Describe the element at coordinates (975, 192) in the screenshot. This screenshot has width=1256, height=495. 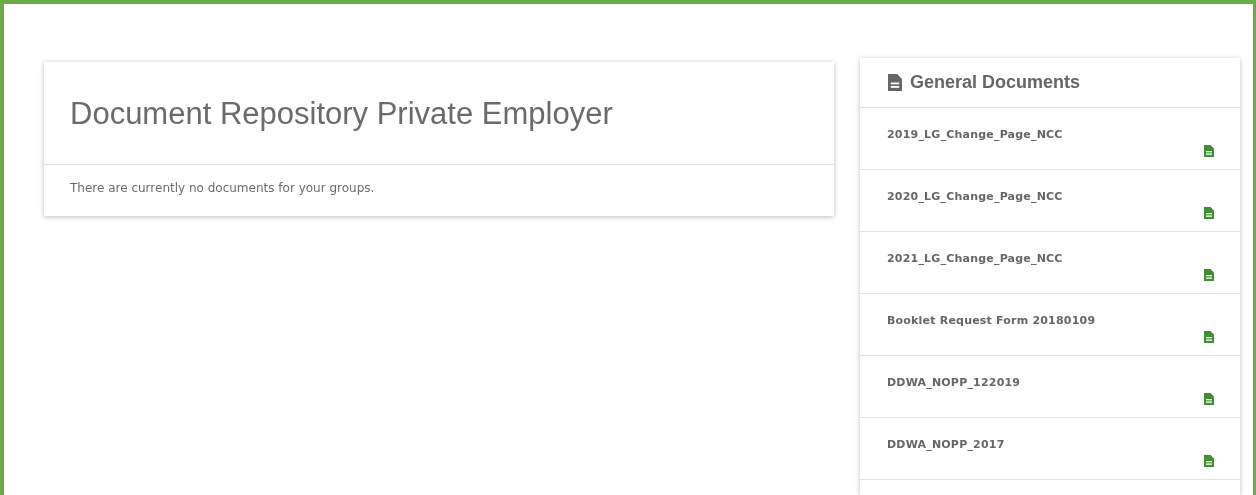
I see `document-link: 2020_LG_Change_Page_NCC` at that location.